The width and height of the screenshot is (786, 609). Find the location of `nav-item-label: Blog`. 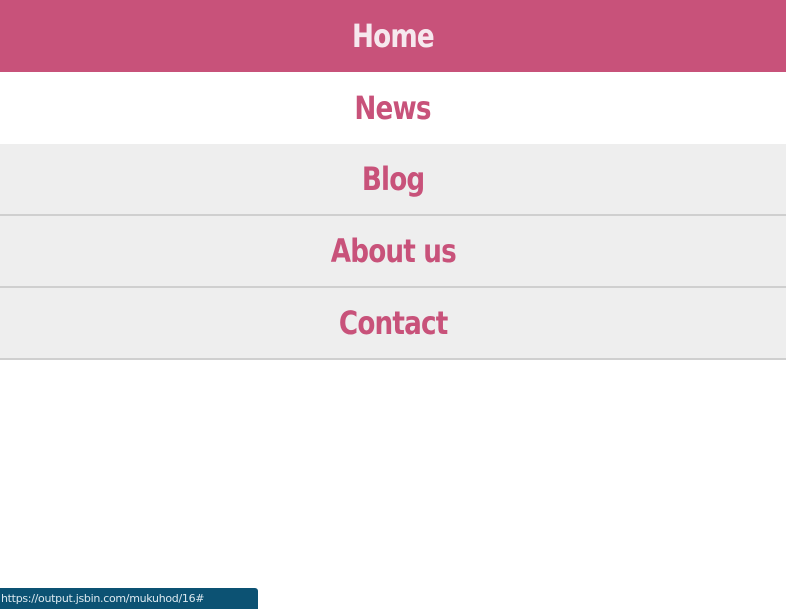

nav-item-label: Blog is located at coordinates (393, 179).